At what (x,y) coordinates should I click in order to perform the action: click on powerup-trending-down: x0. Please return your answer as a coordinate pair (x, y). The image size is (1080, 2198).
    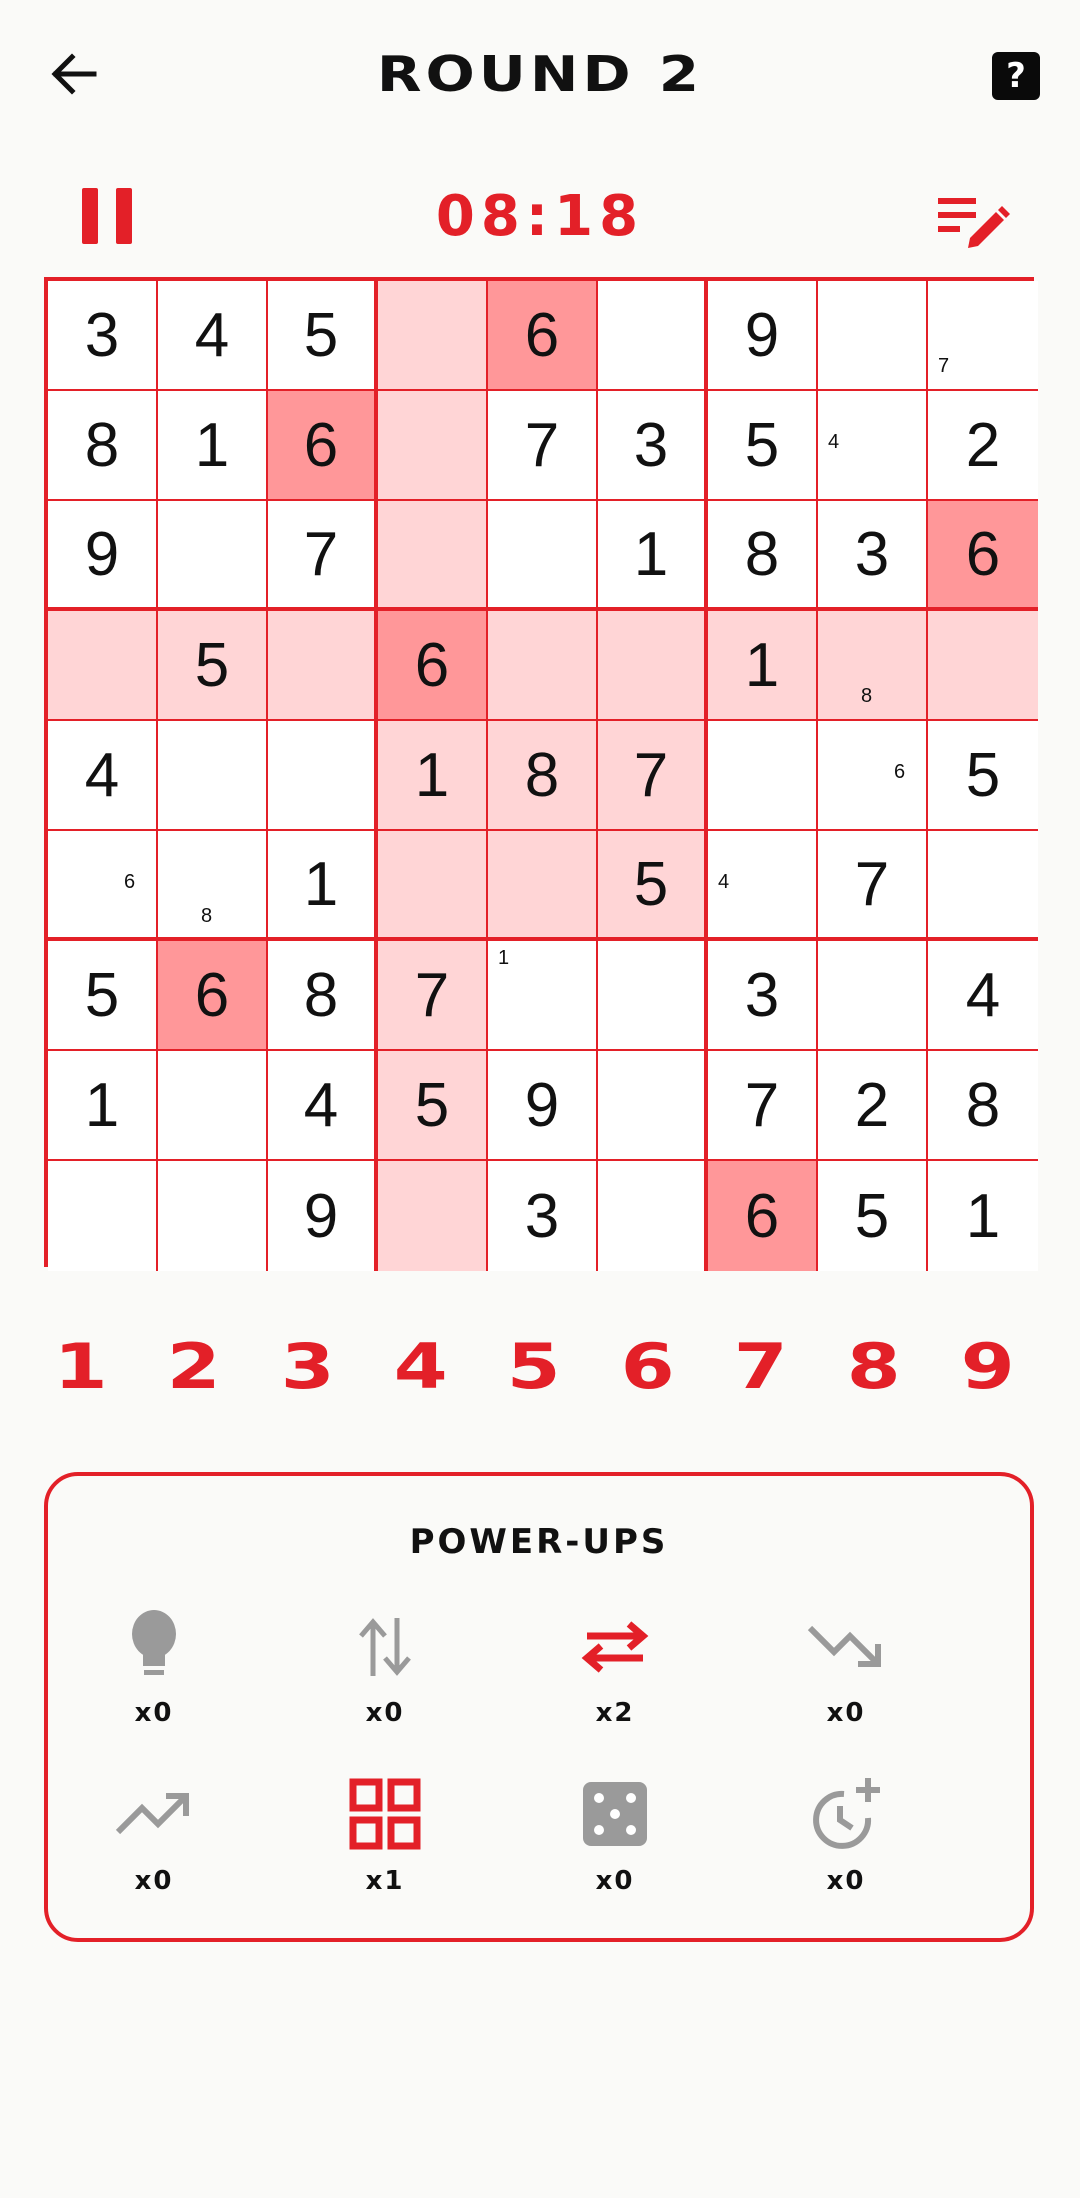
    Looking at the image, I should click on (846, 1676).